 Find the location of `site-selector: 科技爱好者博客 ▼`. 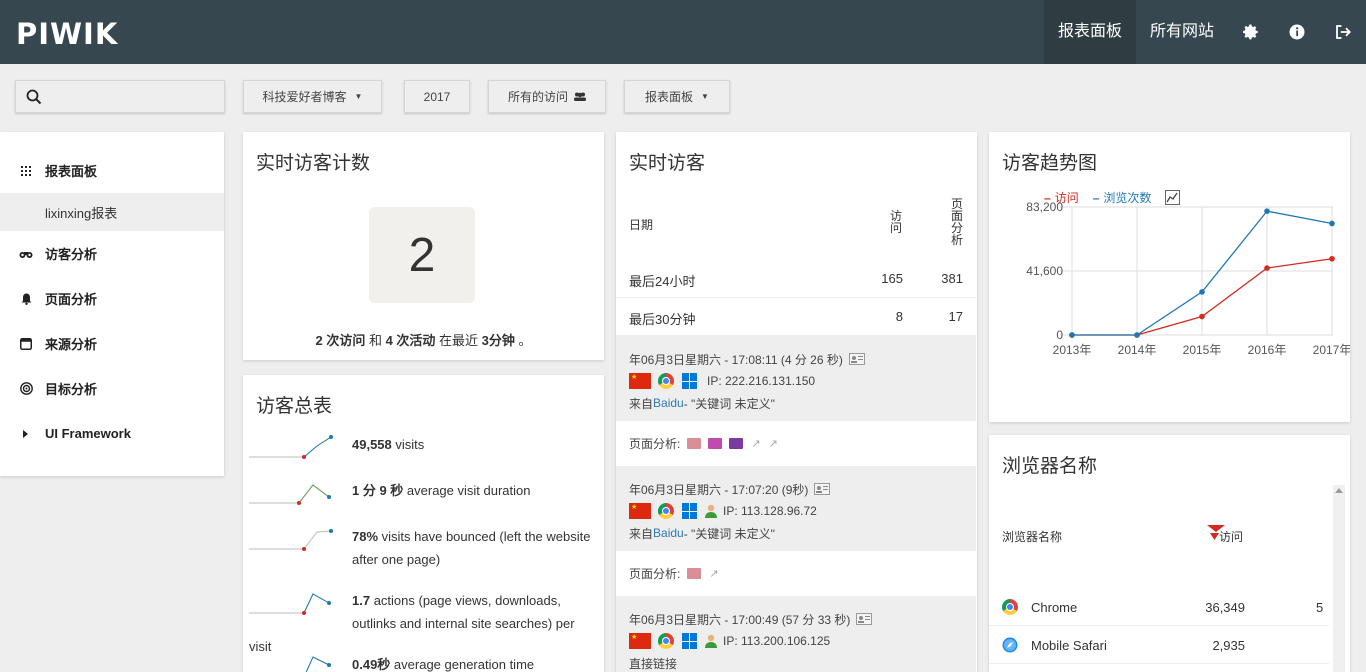

site-selector: 科技爱好者博客 ▼ is located at coordinates (312, 96).